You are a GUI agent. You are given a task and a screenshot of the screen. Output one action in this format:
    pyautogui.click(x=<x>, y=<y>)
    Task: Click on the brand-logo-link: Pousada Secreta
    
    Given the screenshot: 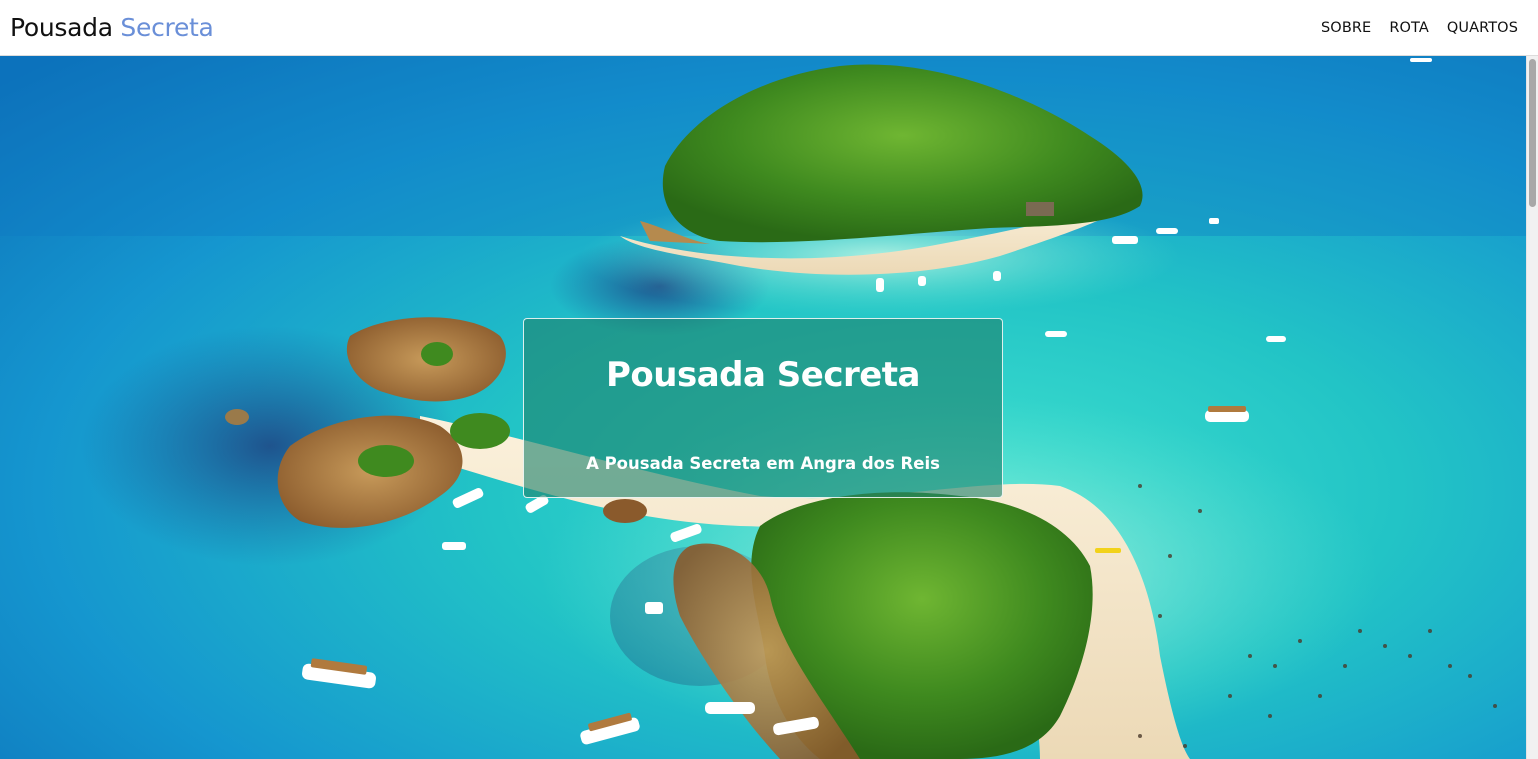 What is the action you would take?
    pyautogui.click(x=112, y=28)
    